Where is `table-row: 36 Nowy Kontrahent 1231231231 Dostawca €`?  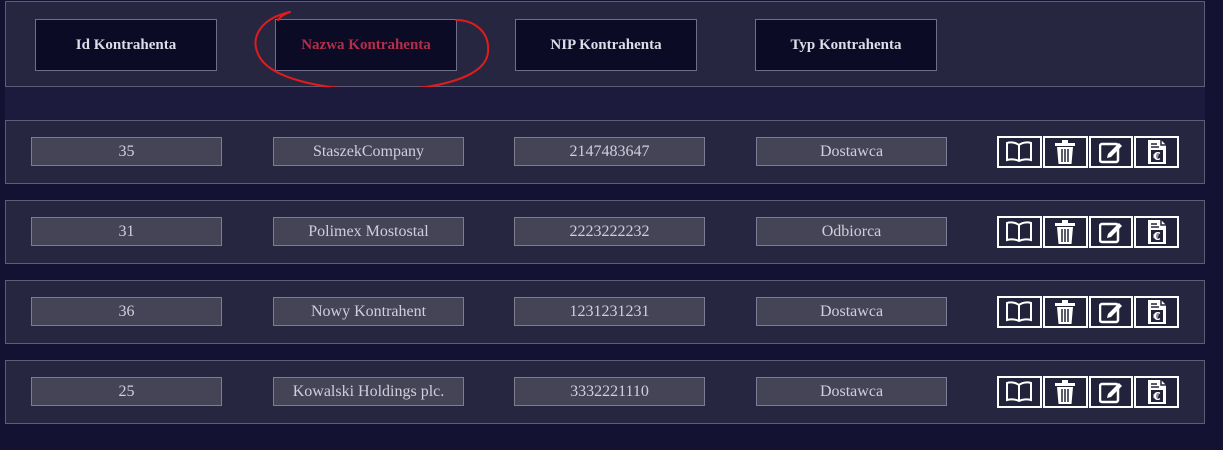 table-row: 36 Nowy Kontrahent 1231231231 Dostawca € is located at coordinates (605, 312).